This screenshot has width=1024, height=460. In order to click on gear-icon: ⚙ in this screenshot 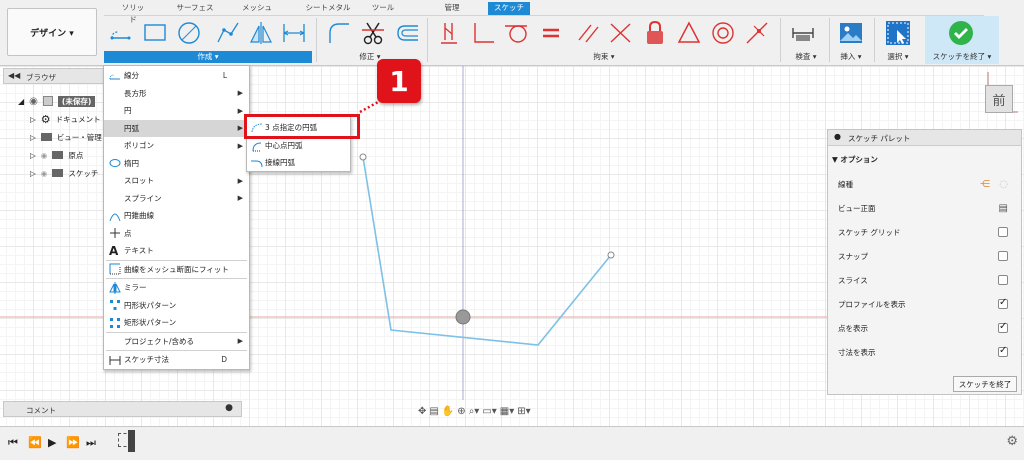, I will do `click(45, 119)`.